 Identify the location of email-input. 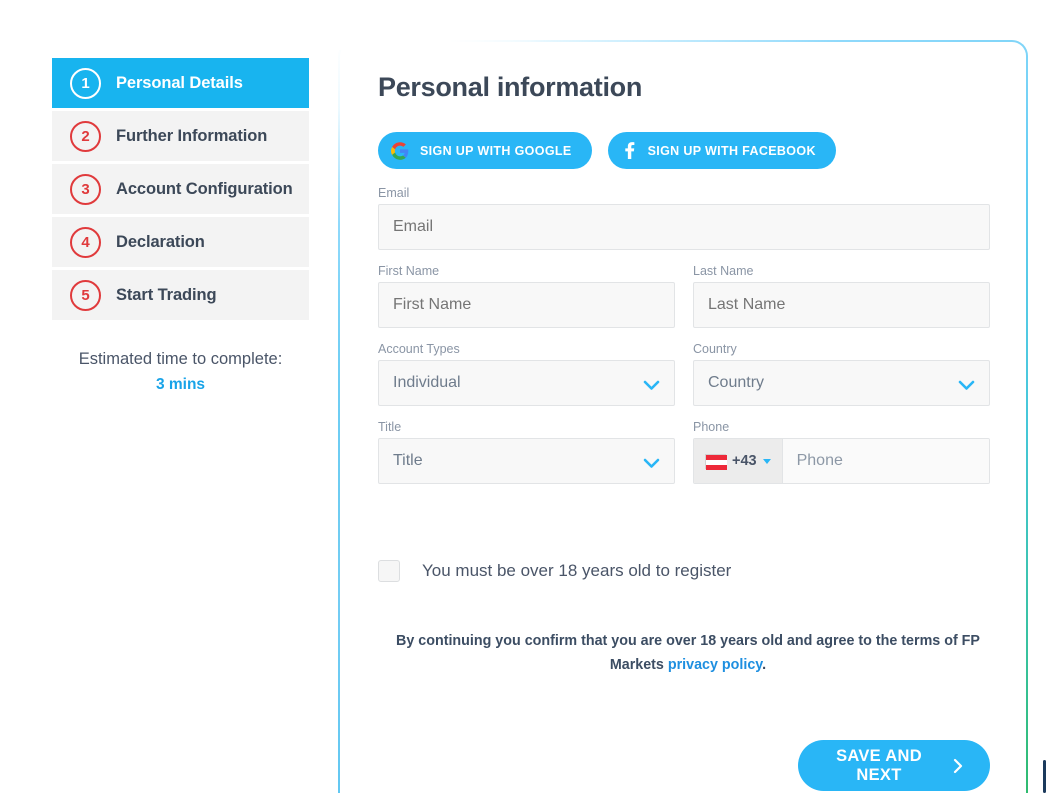
(684, 227).